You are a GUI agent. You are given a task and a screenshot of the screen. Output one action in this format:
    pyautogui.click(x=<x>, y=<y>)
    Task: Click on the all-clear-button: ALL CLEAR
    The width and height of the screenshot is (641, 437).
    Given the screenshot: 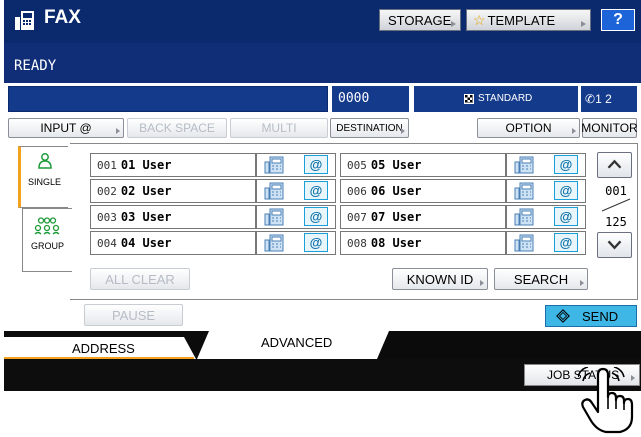 What is the action you would take?
    pyautogui.click(x=140, y=279)
    